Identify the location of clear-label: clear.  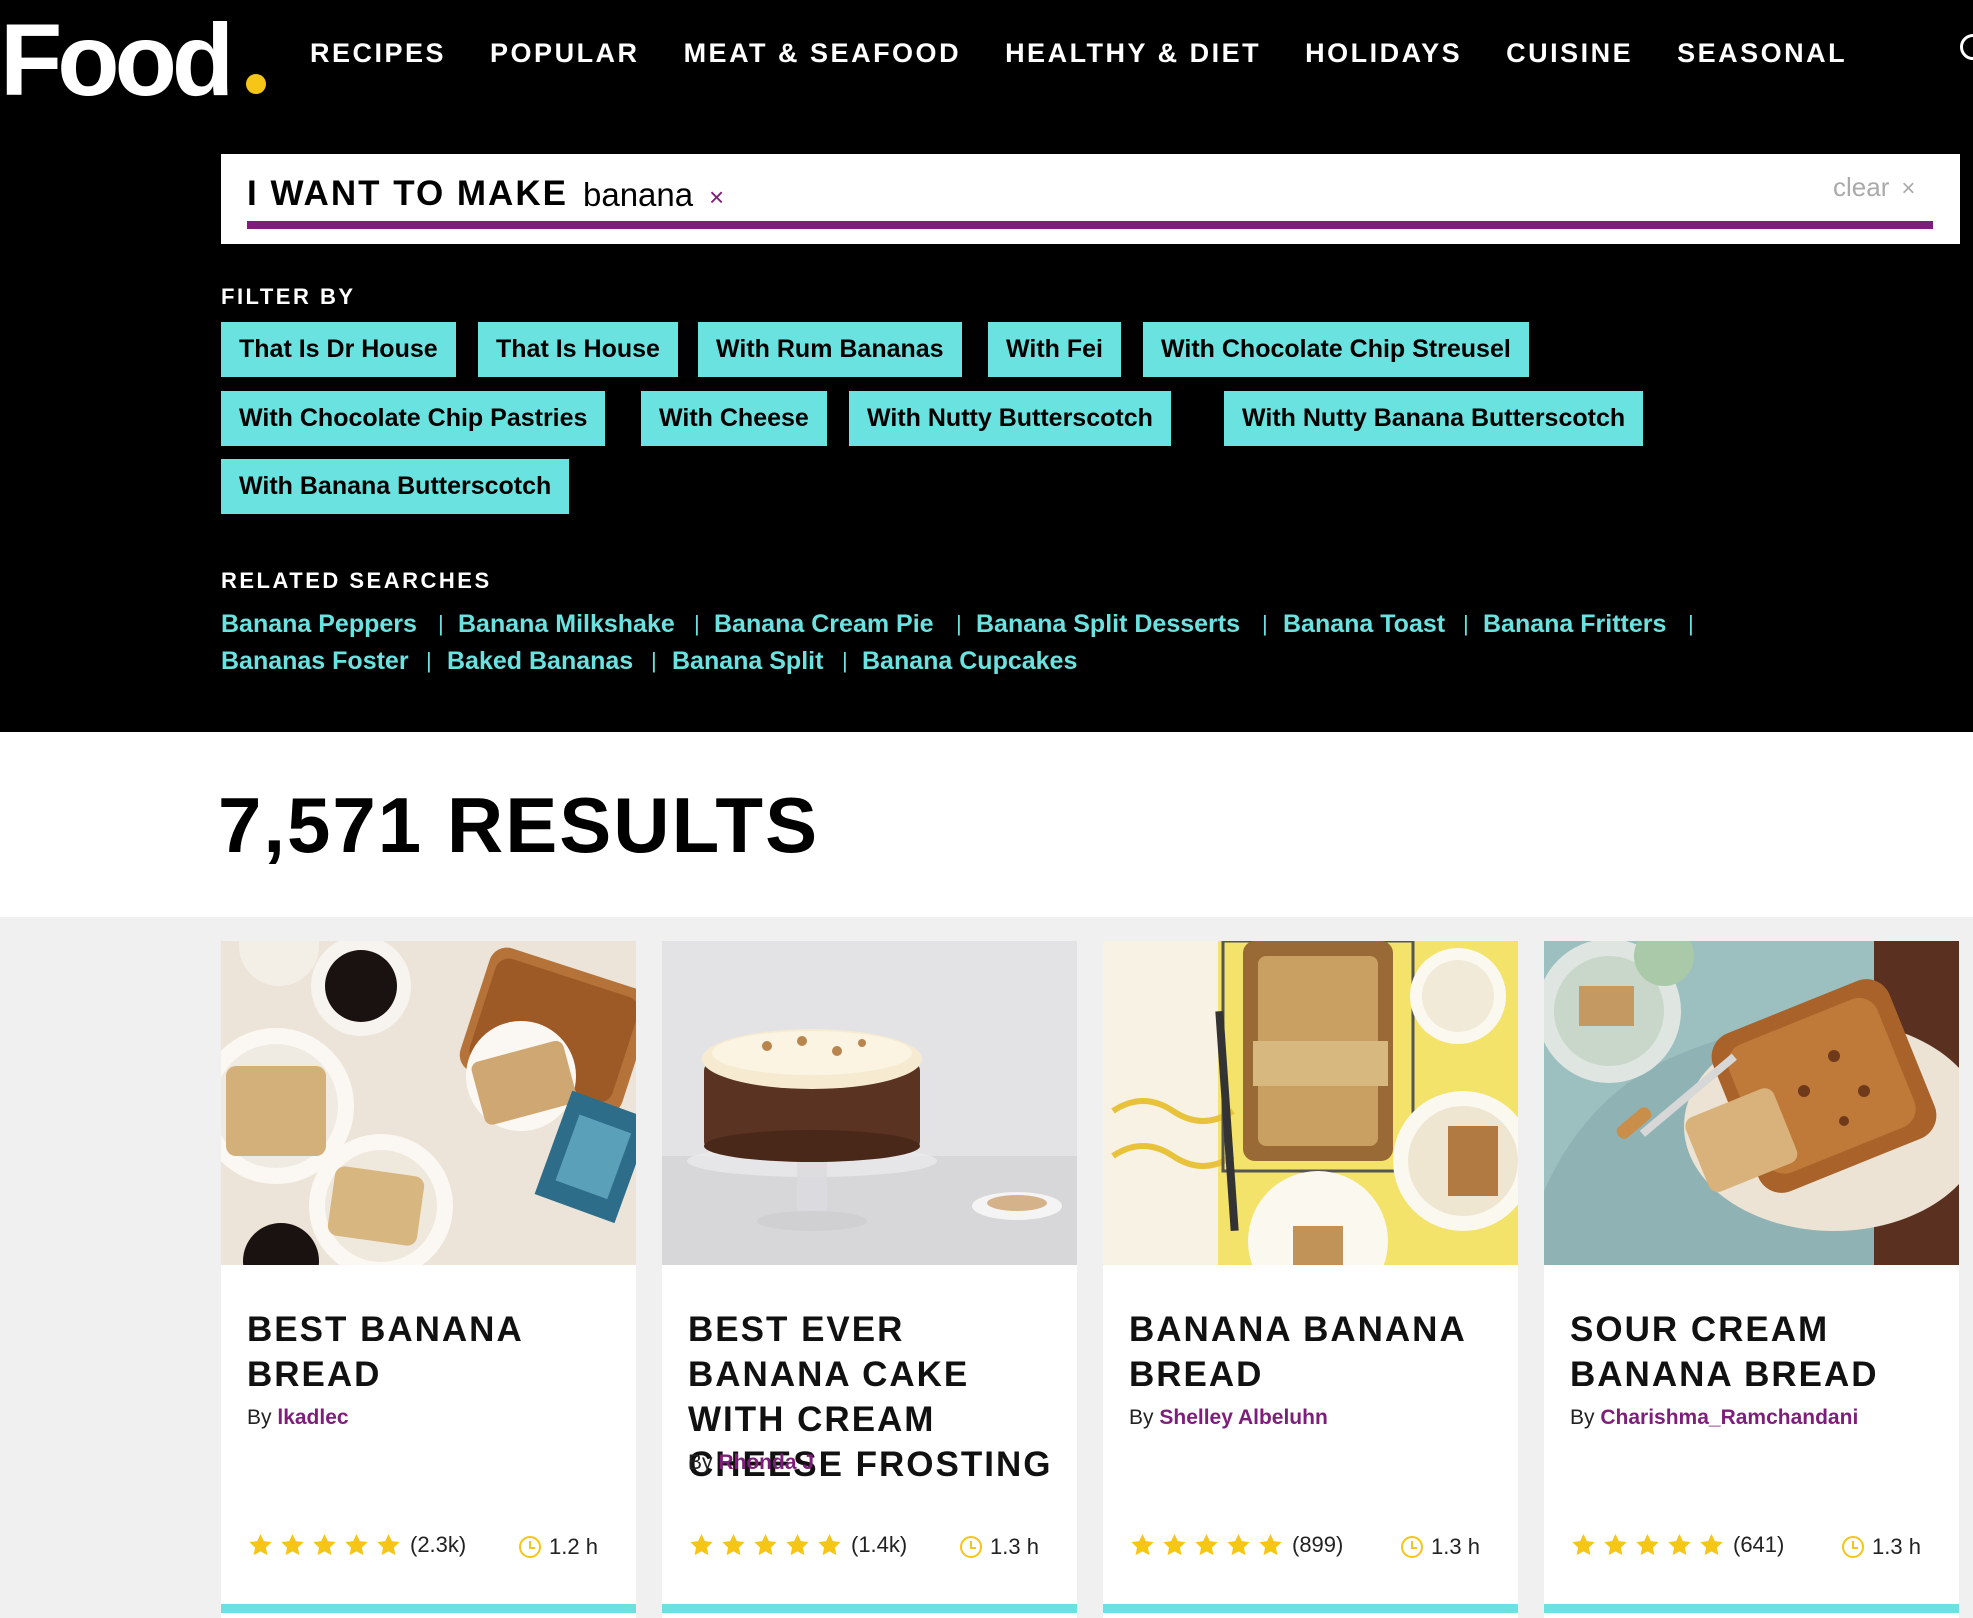
(1861, 187).